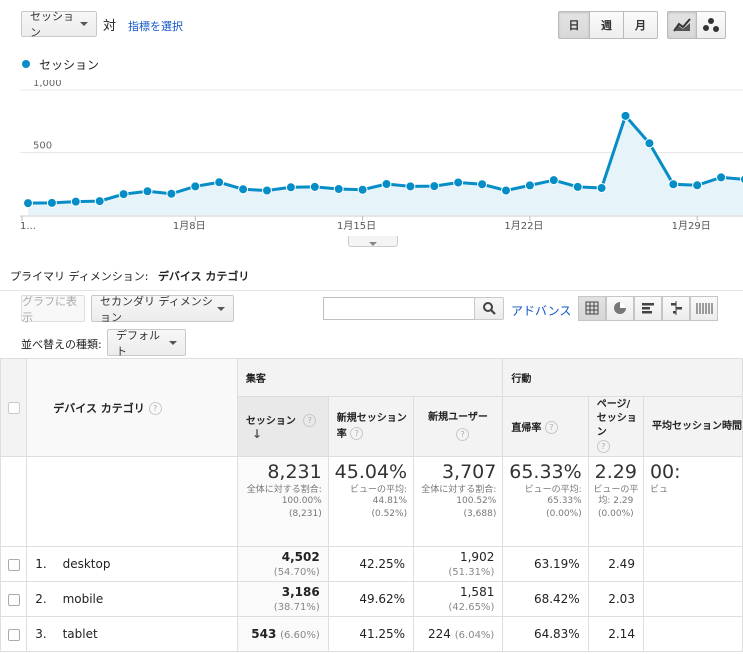 The image size is (743, 654). I want to click on select-metric-link: 指標を選択, so click(155, 26).